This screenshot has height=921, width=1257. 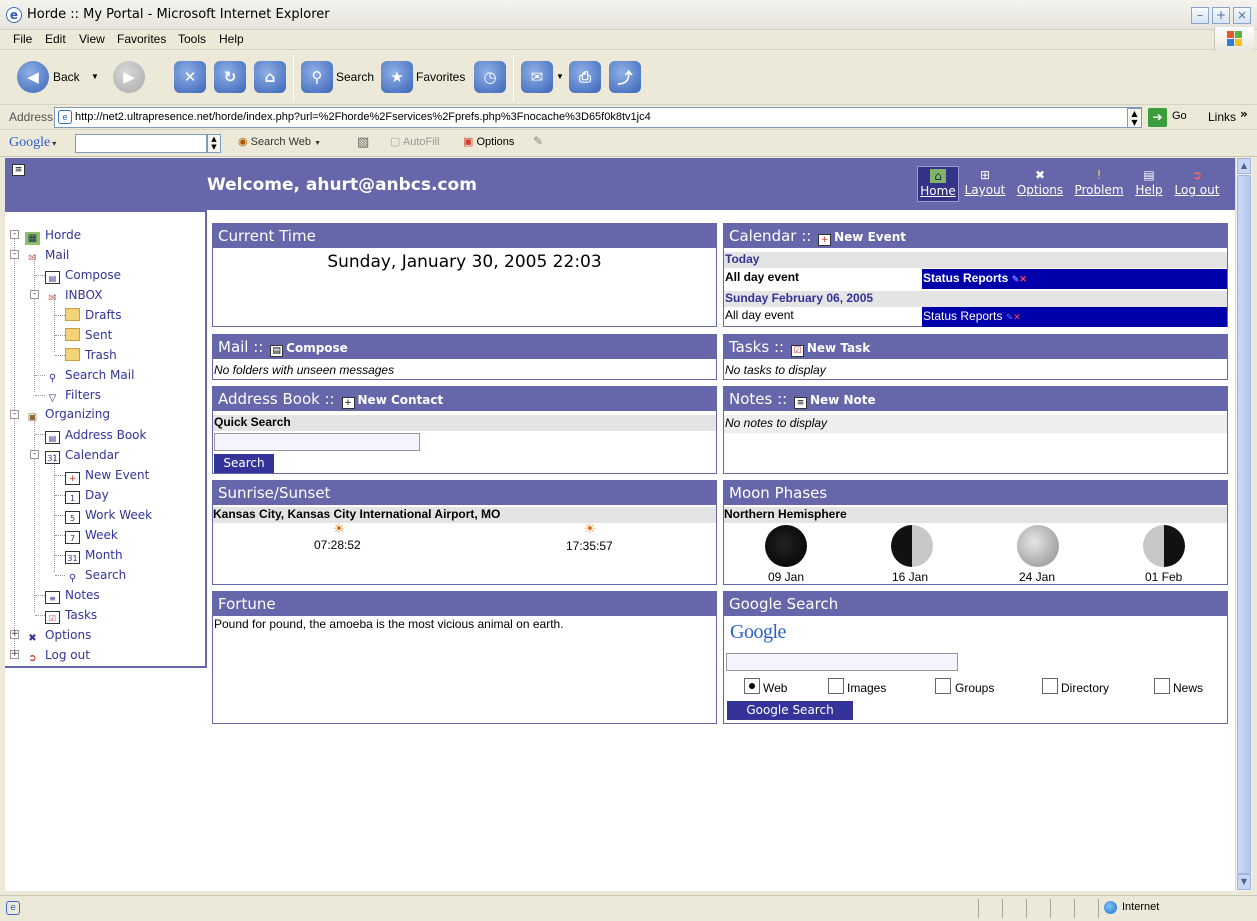 I want to click on refresh-button: ↻, so click(x=230, y=78).